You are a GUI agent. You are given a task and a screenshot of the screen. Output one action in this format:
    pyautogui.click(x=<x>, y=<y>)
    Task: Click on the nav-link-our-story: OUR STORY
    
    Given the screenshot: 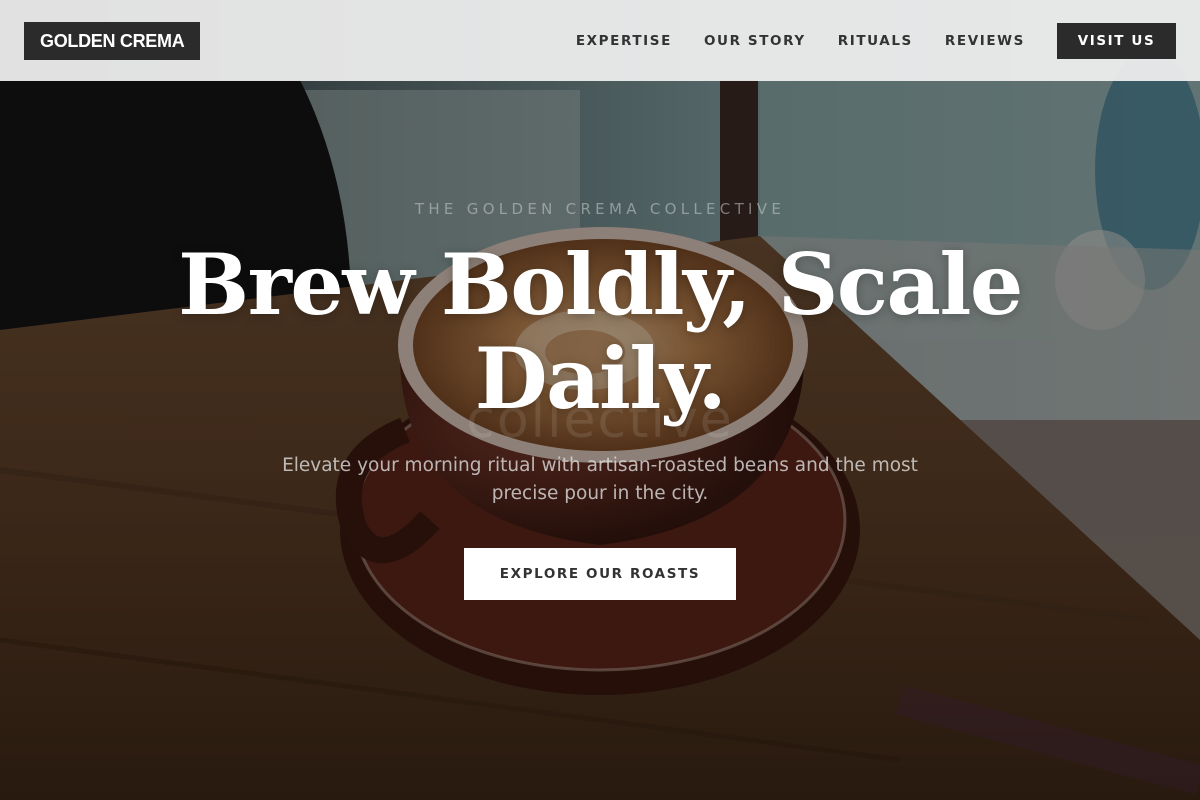 What is the action you would take?
    pyautogui.click(x=755, y=41)
    